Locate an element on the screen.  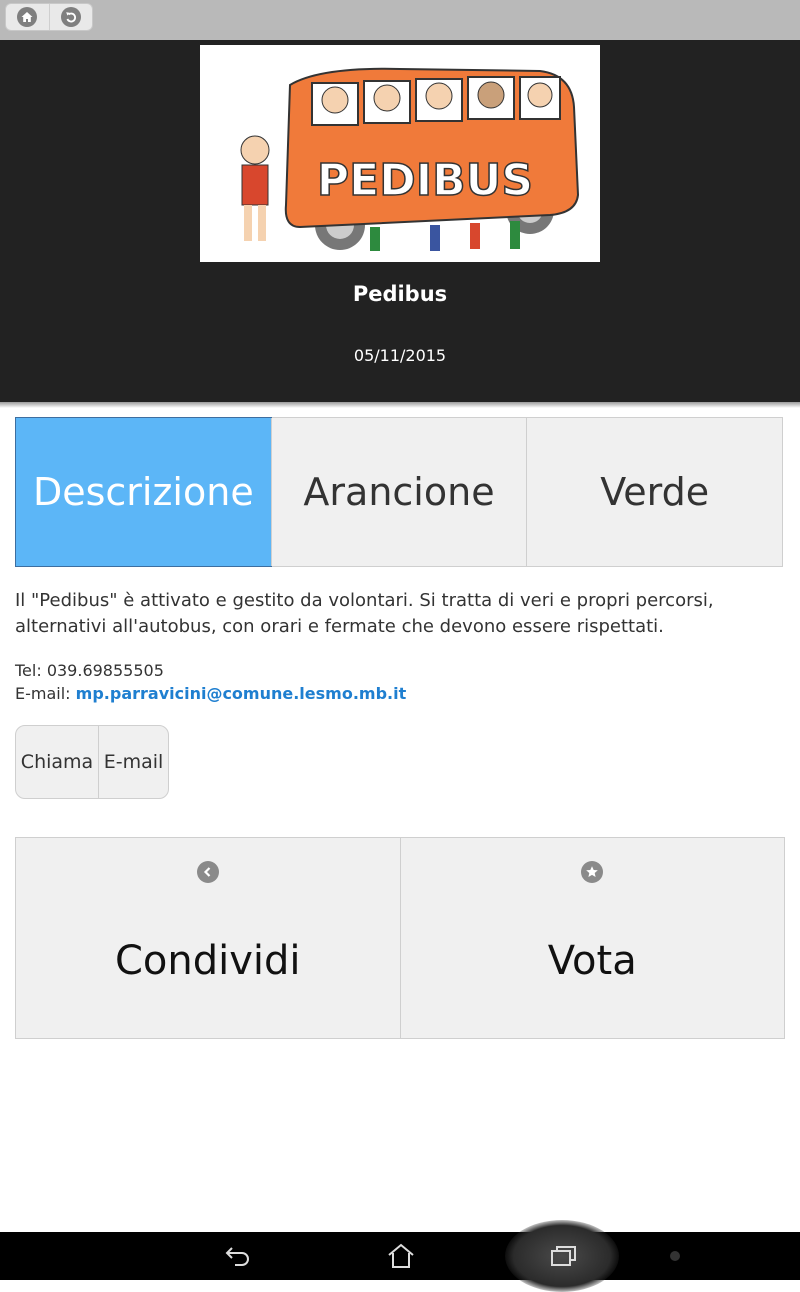
top-toolbar is located at coordinates (400, 20).